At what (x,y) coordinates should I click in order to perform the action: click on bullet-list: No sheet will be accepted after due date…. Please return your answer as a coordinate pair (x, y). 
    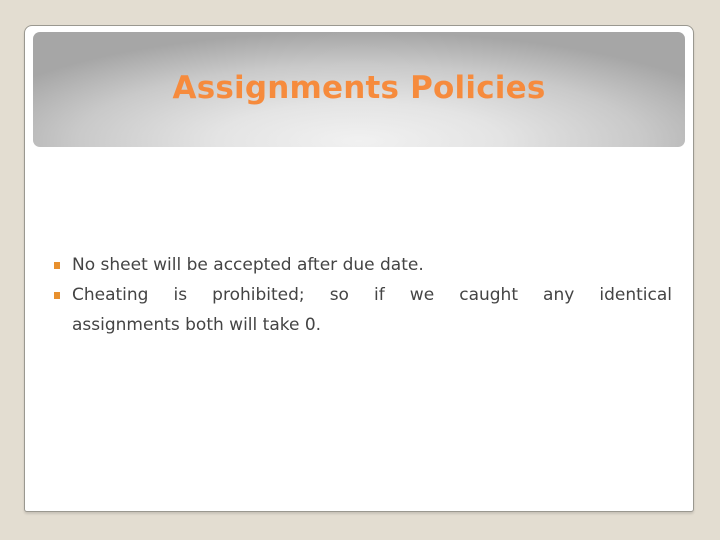
    Looking at the image, I should click on (362, 295).